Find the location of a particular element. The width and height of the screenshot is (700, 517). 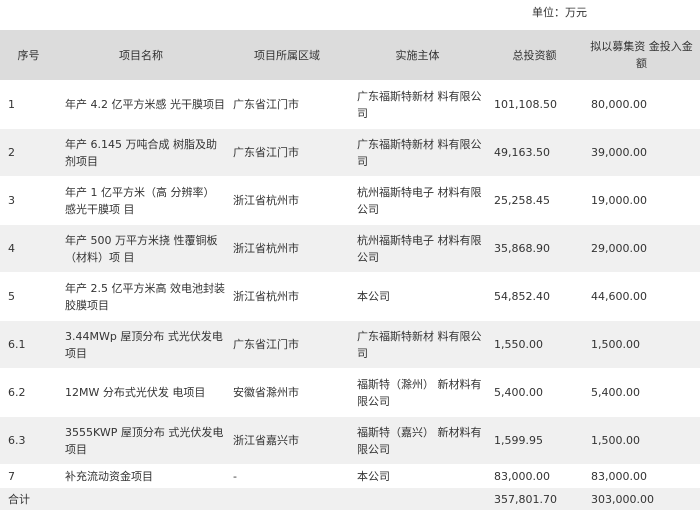

cell-project-name: 年产 2.5 亿平方米高 效电池封装胶膜项目 is located at coordinates (141, 296).